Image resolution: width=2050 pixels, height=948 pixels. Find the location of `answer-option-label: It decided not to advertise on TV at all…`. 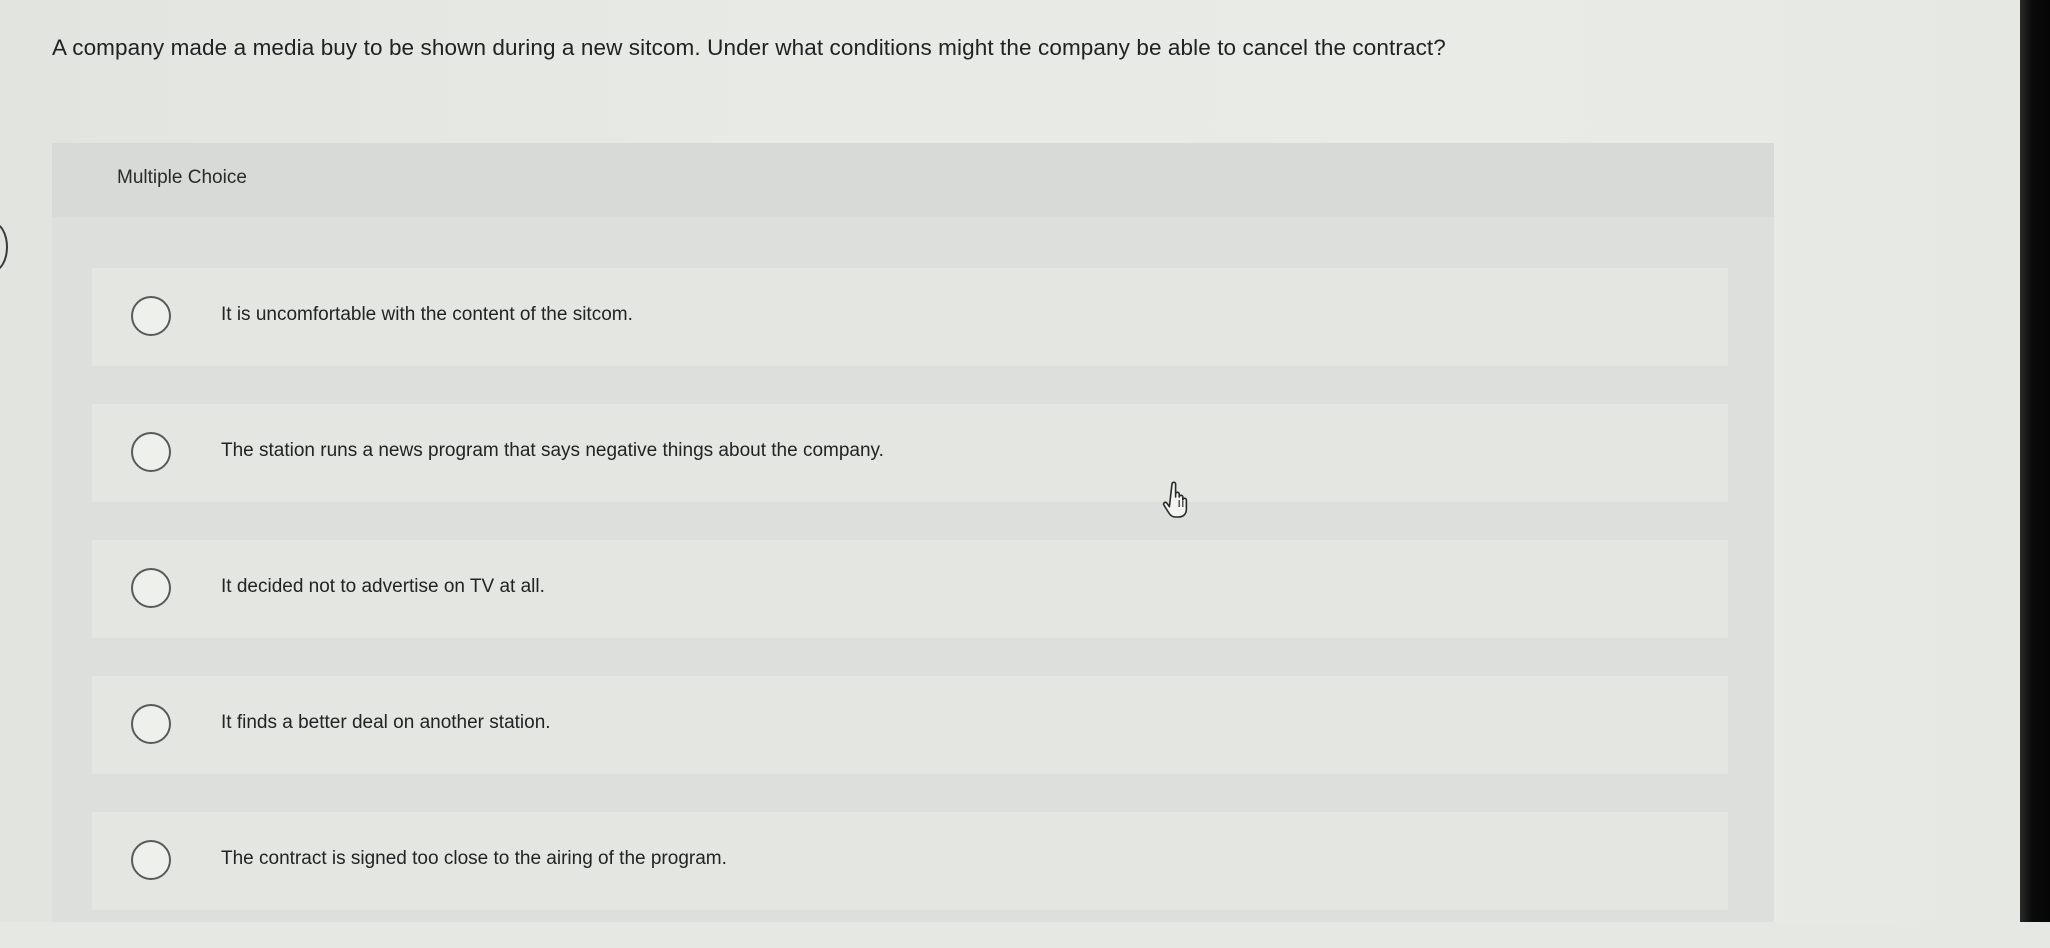

answer-option-label: It decided not to advertise on TV at all… is located at coordinates (383, 586).